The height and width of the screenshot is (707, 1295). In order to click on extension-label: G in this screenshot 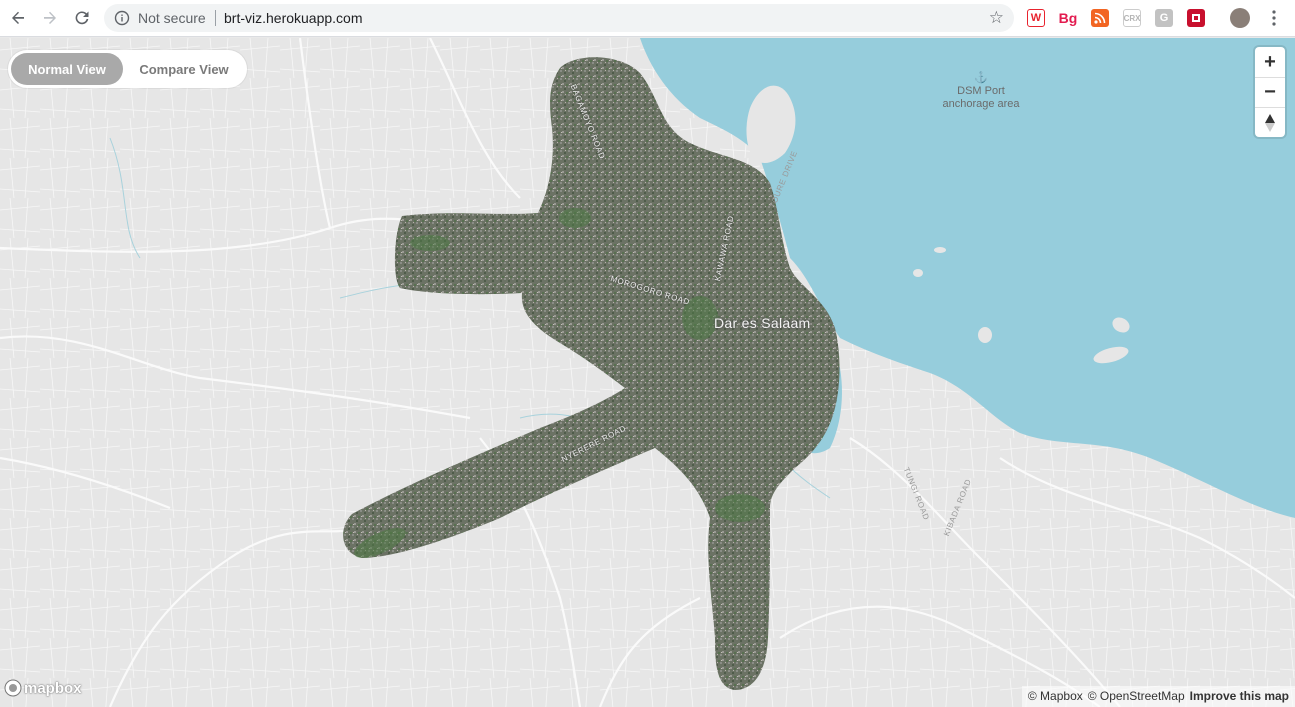, I will do `click(1164, 18)`.